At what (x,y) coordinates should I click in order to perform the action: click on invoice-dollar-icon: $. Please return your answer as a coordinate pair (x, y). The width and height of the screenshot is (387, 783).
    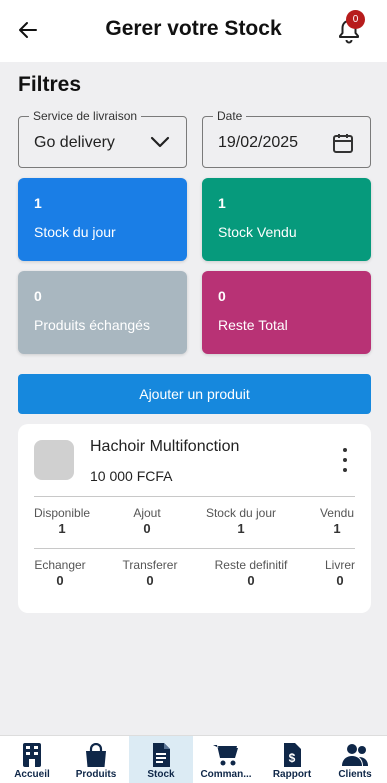
    Looking at the image, I should click on (292, 755).